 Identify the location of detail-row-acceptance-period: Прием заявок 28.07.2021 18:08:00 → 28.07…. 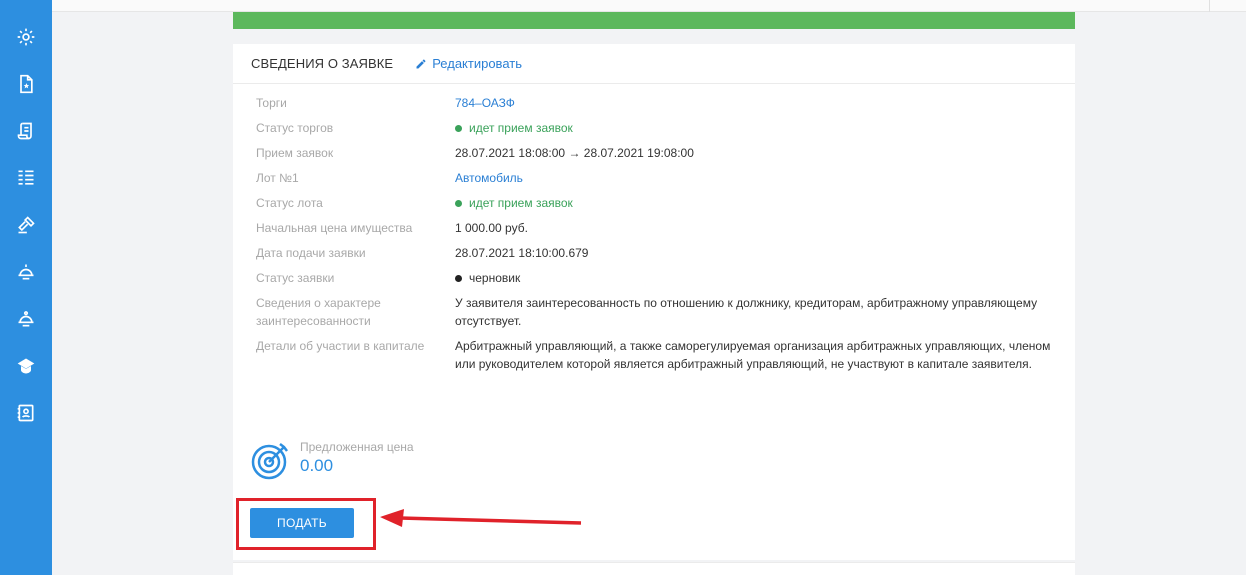
(656, 153).